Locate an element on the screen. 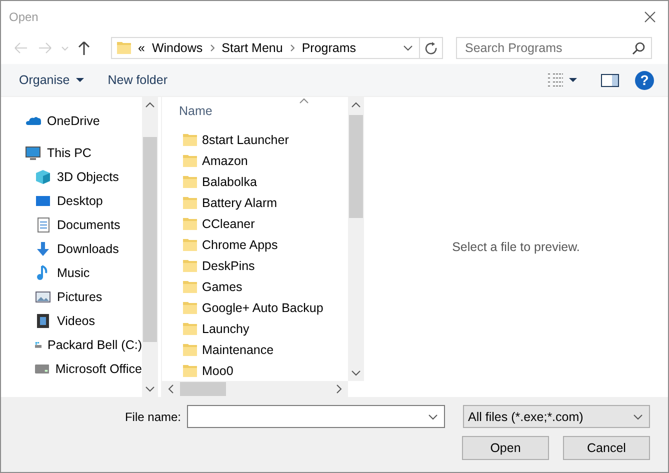 The height and width of the screenshot is (473, 669). overflow-chevron: « is located at coordinates (141, 48).